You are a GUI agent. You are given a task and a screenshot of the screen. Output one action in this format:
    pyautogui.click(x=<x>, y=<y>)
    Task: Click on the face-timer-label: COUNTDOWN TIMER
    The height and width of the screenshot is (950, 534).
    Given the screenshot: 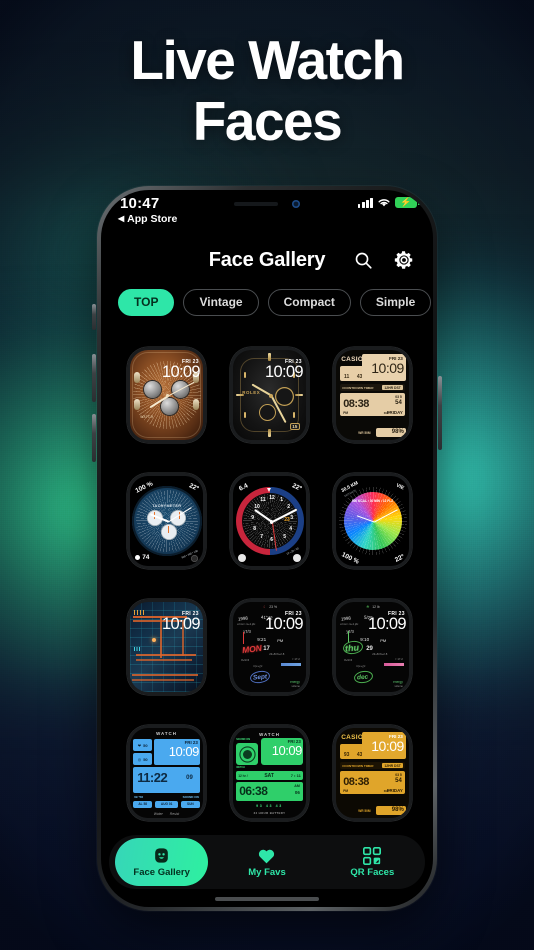 What is the action you would take?
    pyautogui.click(x=358, y=387)
    